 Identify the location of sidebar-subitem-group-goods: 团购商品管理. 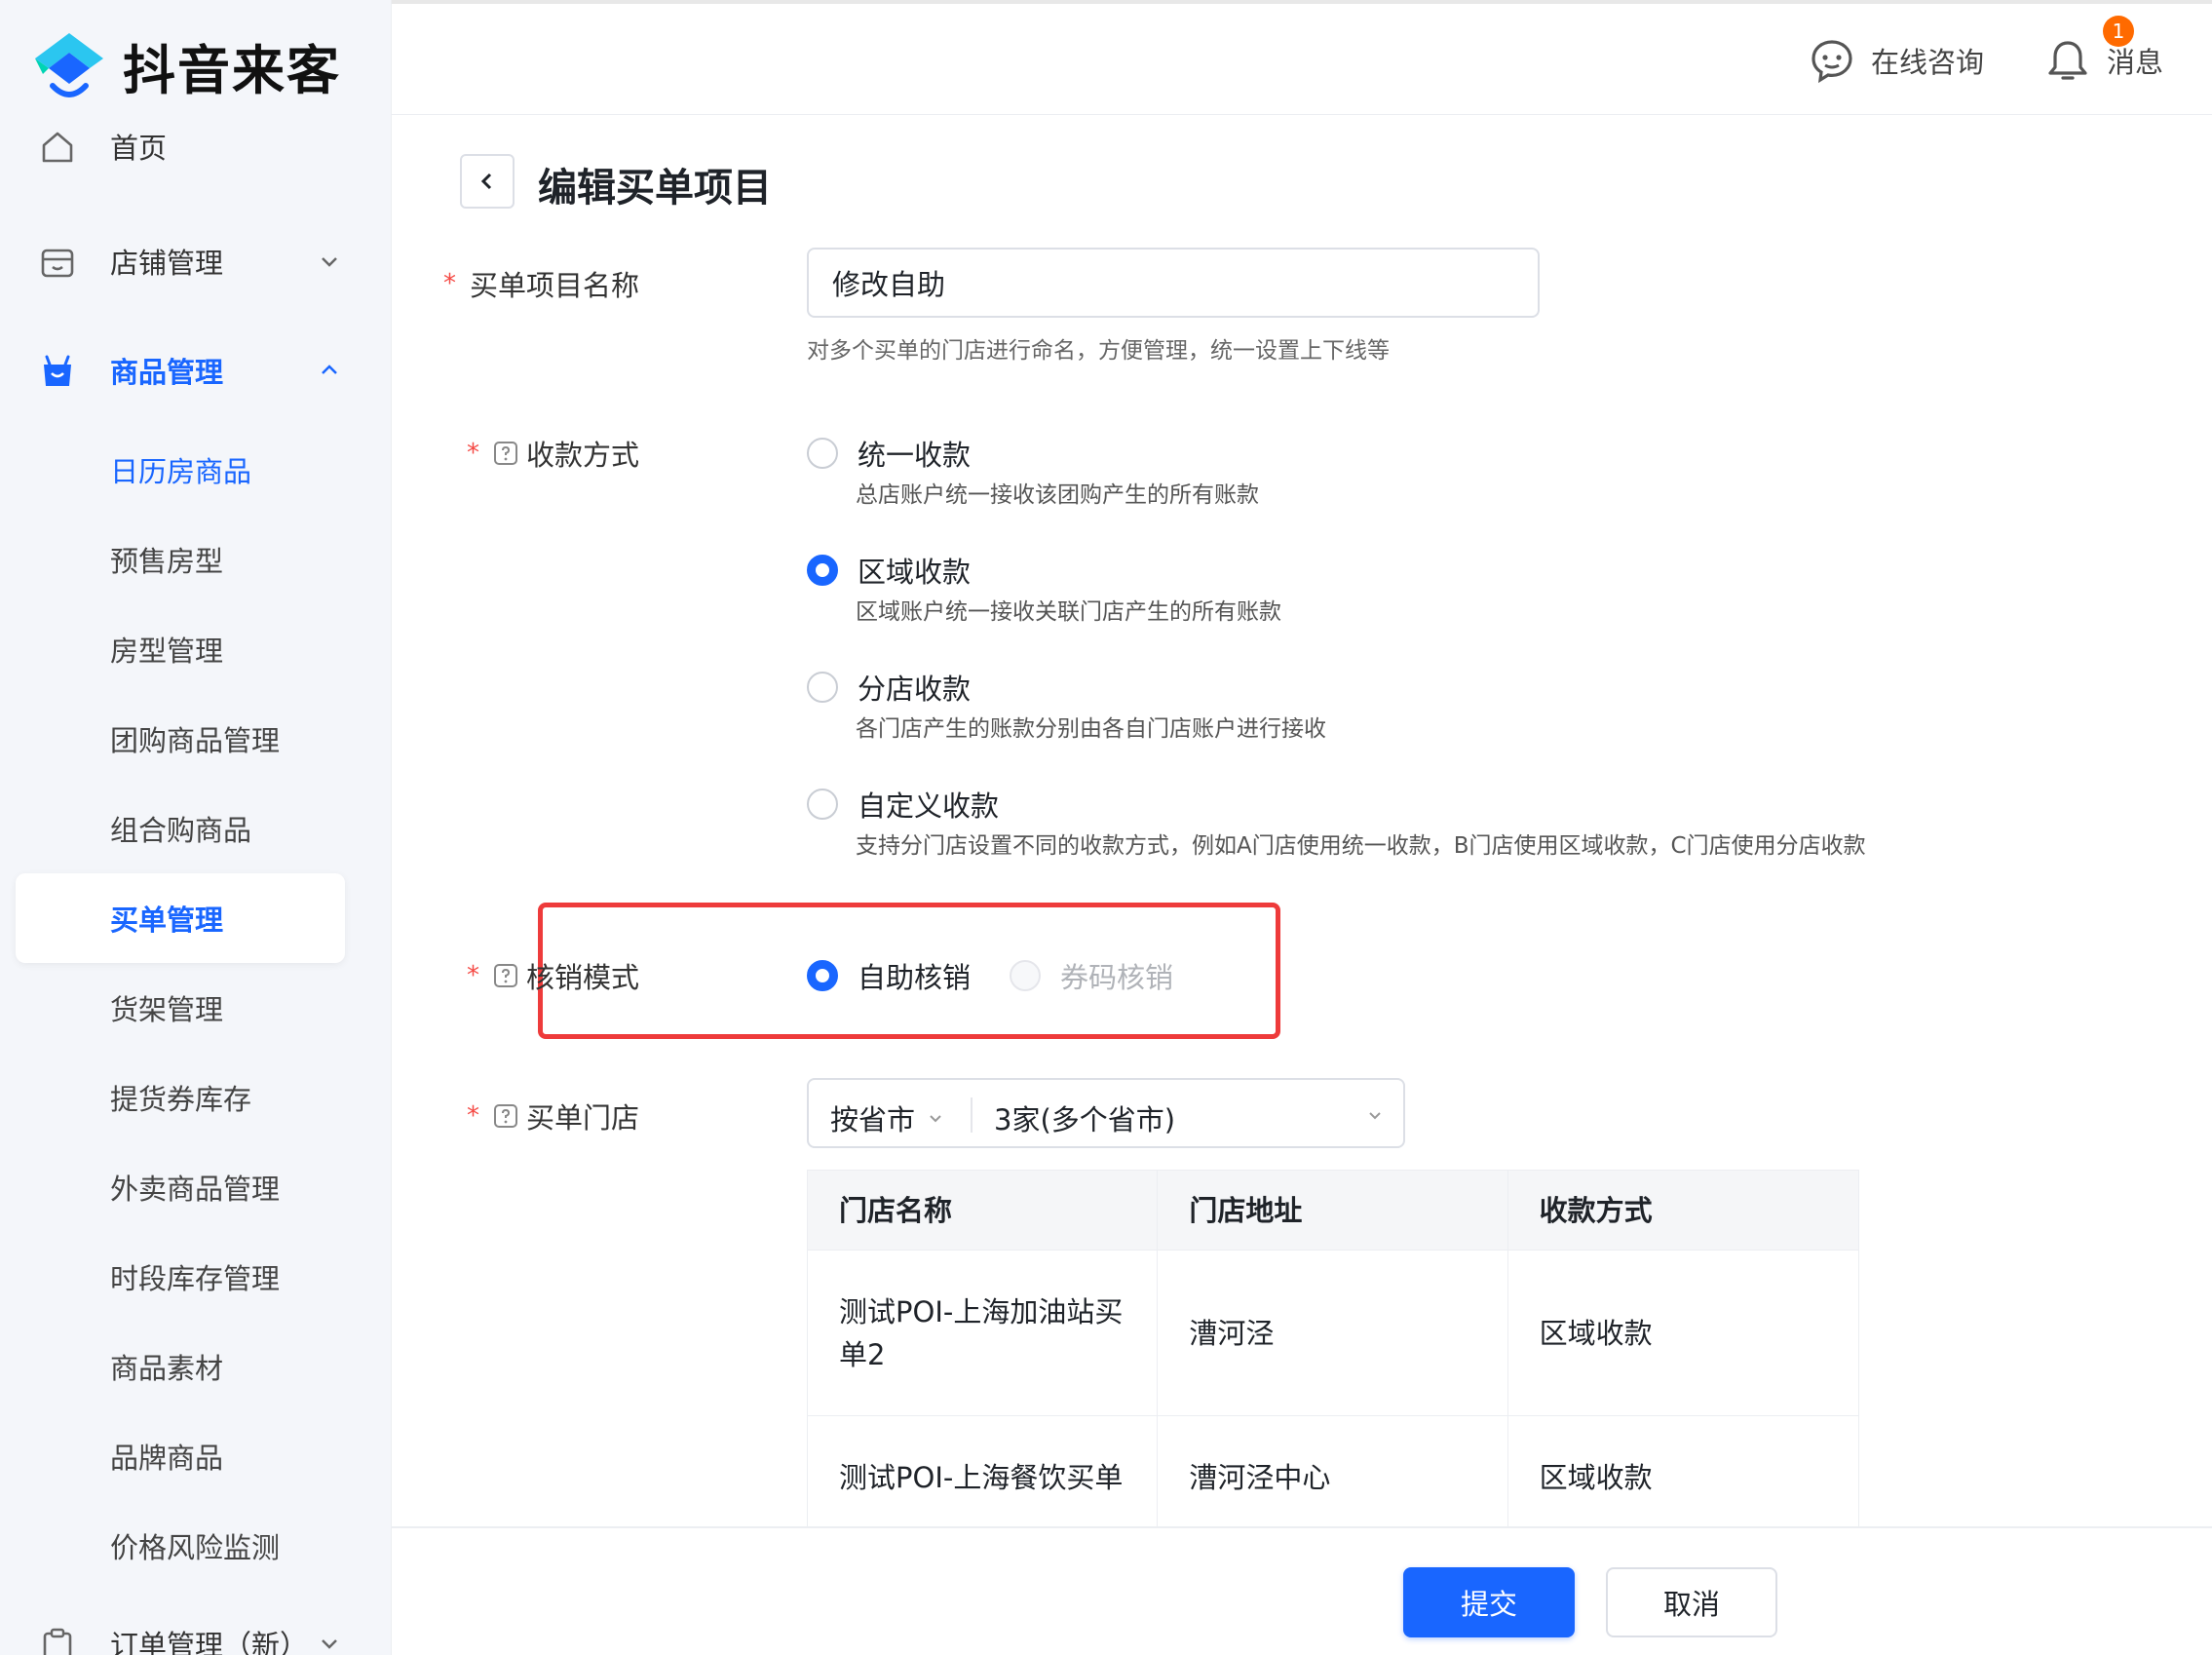
(196, 739).